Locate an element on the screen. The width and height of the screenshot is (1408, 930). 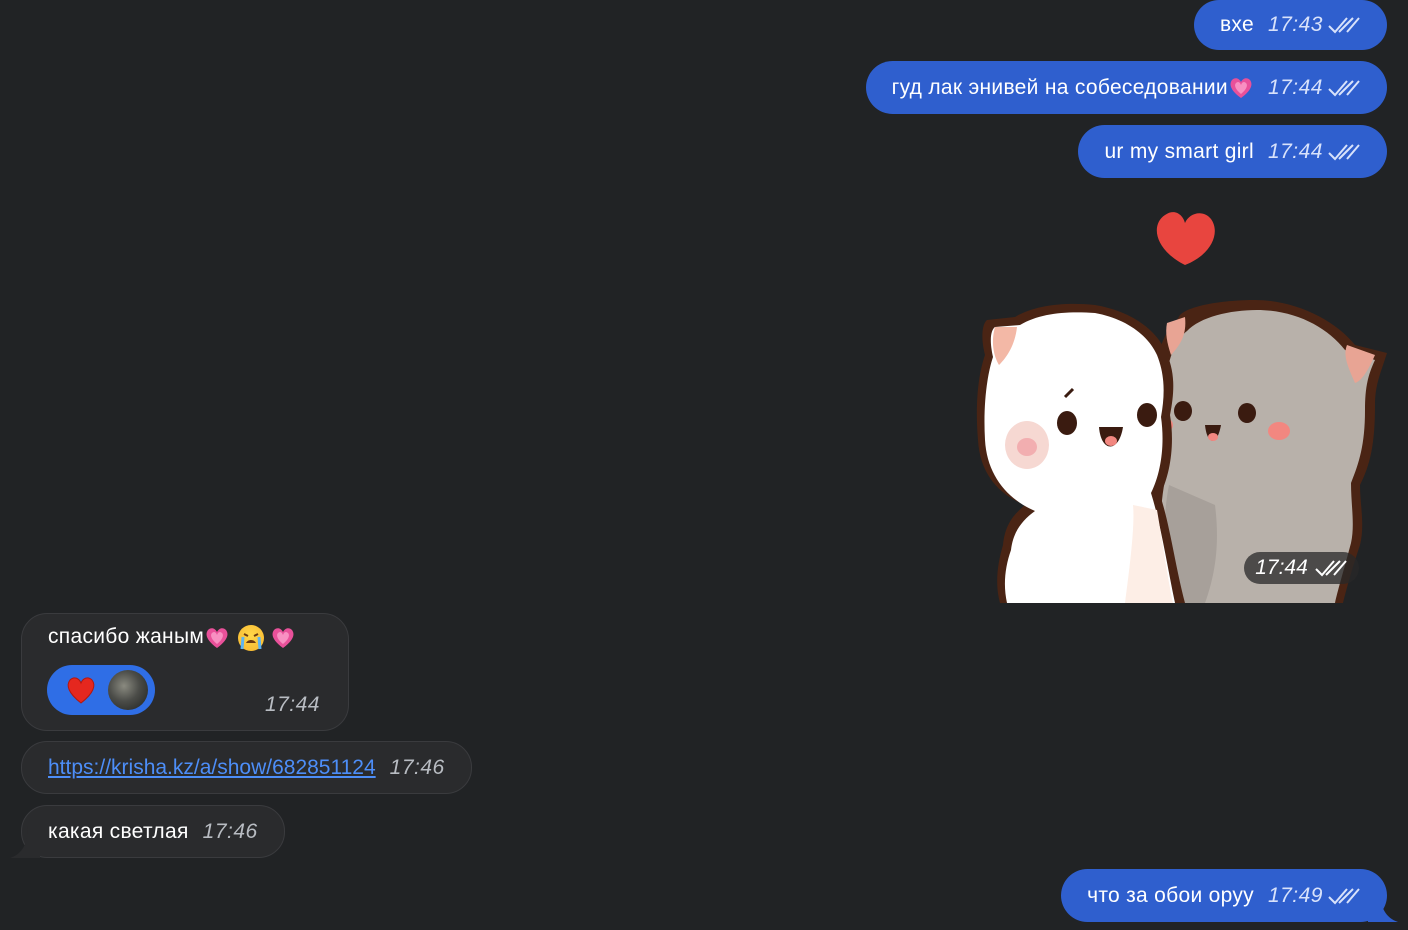
message-time: 17:43 is located at coordinates (1295, 24).